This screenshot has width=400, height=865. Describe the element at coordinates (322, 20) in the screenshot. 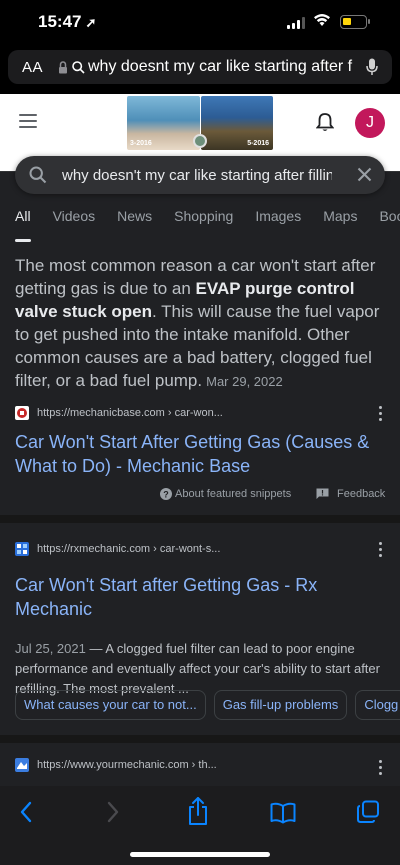

I see `wifi-icon` at that location.